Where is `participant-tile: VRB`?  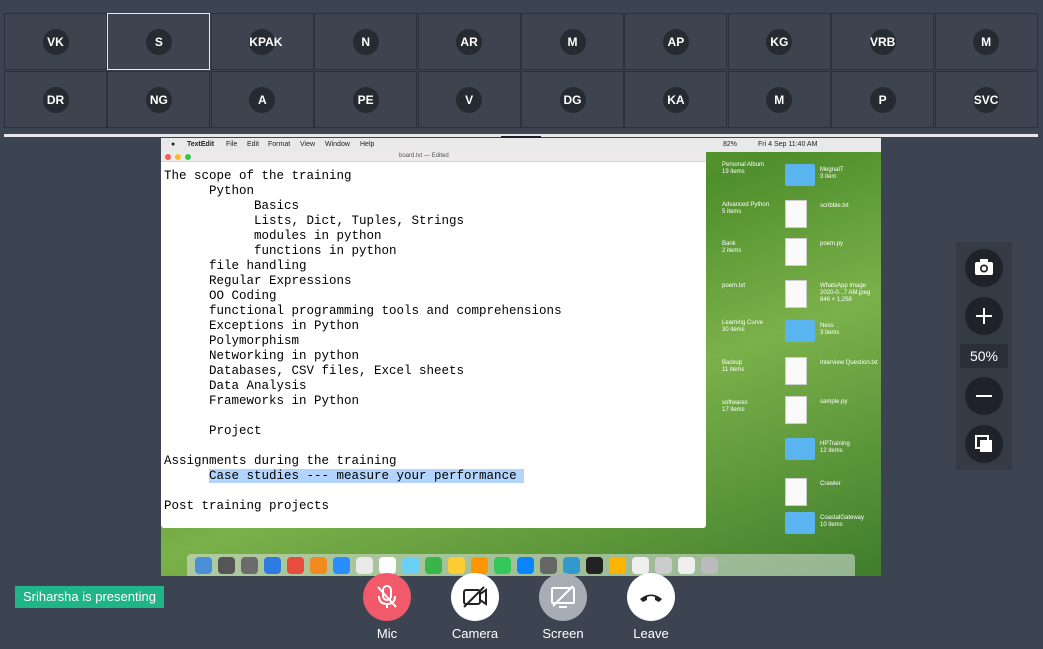 participant-tile: VRB is located at coordinates (883, 41).